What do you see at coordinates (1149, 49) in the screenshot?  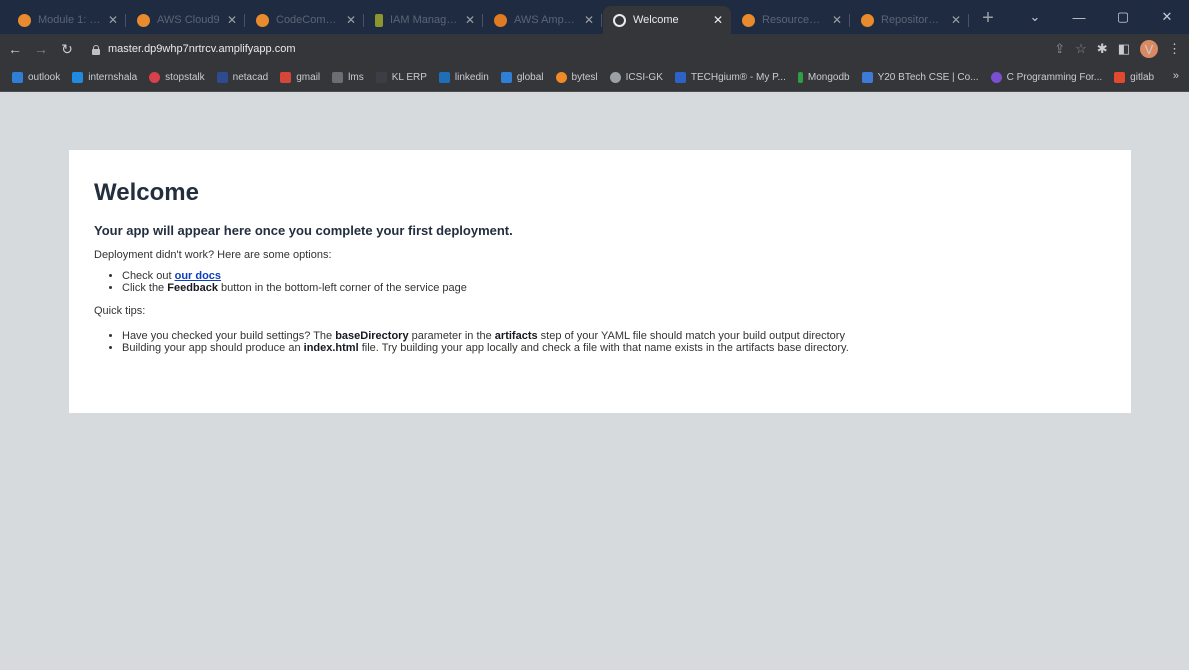 I see `profile-avatar: V` at bounding box center [1149, 49].